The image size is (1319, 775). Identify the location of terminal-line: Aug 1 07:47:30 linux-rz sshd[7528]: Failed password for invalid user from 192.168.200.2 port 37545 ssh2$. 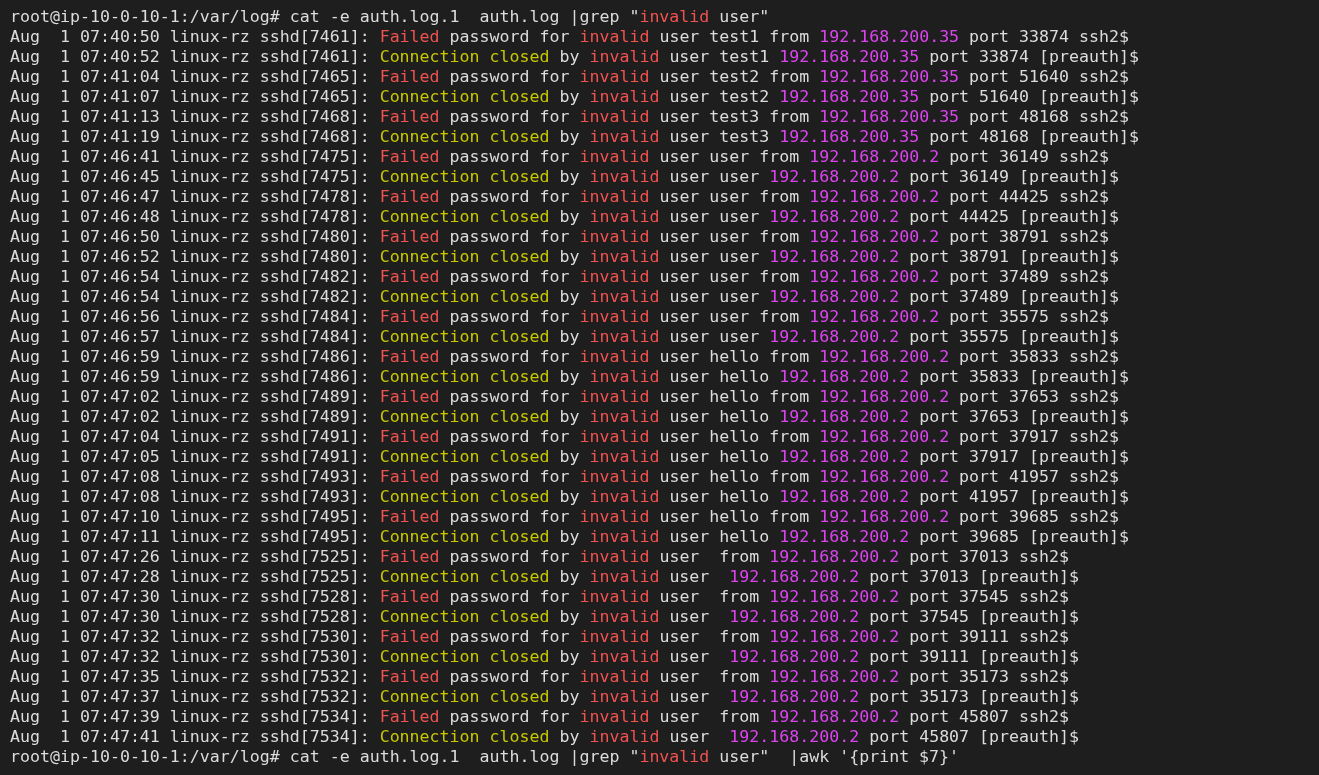
(539, 597).